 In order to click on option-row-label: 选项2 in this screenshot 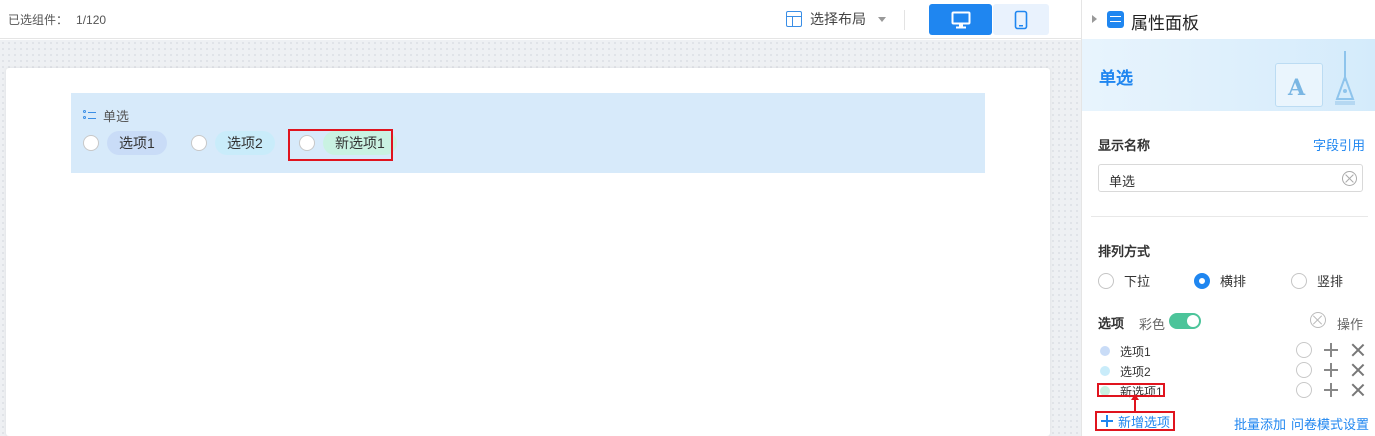, I will do `click(1135, 371)`.